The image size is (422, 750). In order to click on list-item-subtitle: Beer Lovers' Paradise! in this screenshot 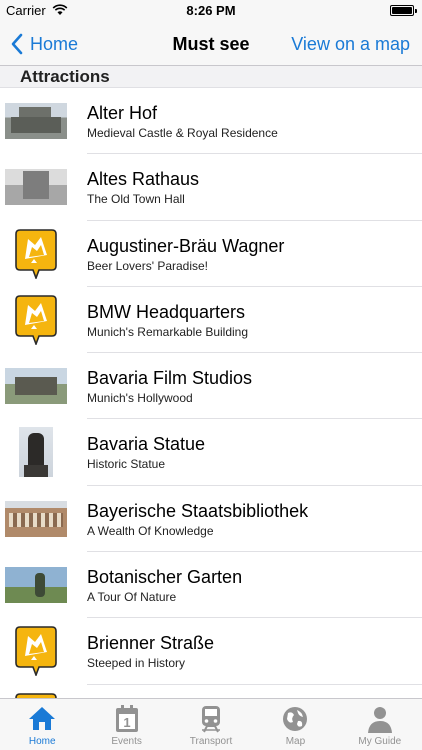, I will do `click(148, 265)`.